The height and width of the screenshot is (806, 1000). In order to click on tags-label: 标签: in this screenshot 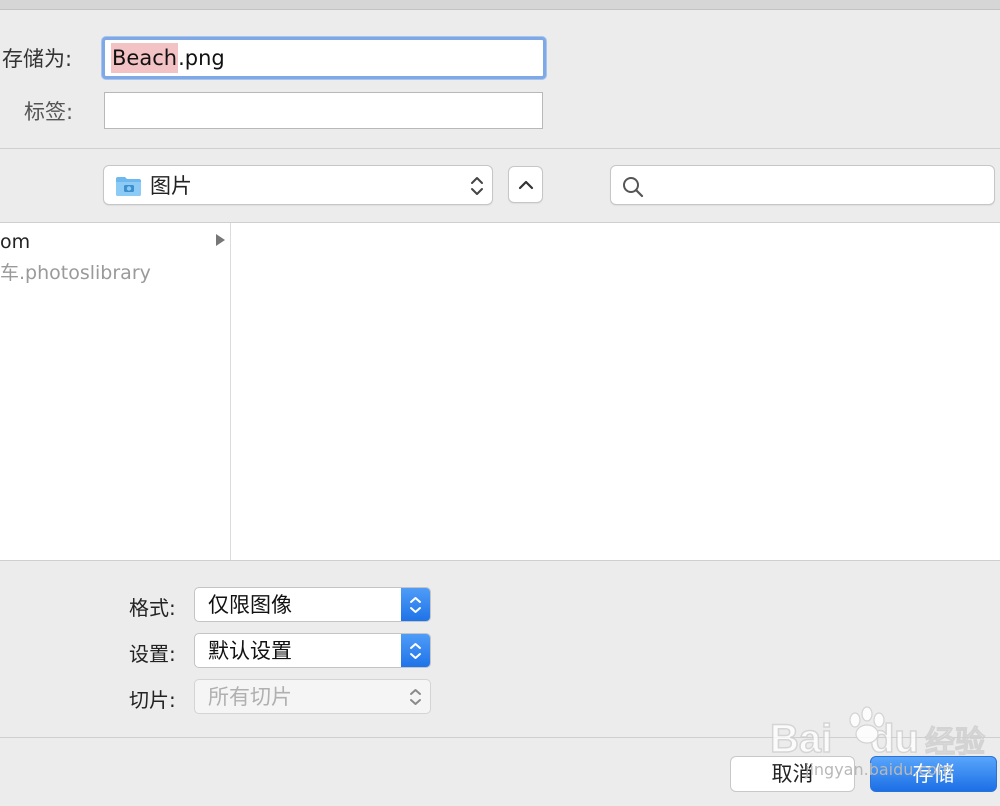, I will do `click(49, 112)`.